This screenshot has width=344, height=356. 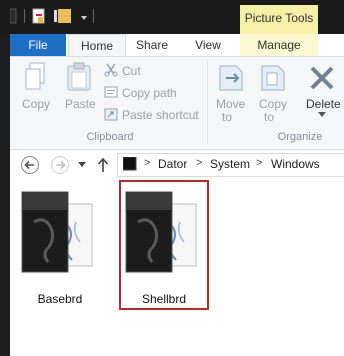 What do you see at coordinates (227, 117) in the screenshot?
I see `move-to-label-2: to` at bounding box center [227, 117].